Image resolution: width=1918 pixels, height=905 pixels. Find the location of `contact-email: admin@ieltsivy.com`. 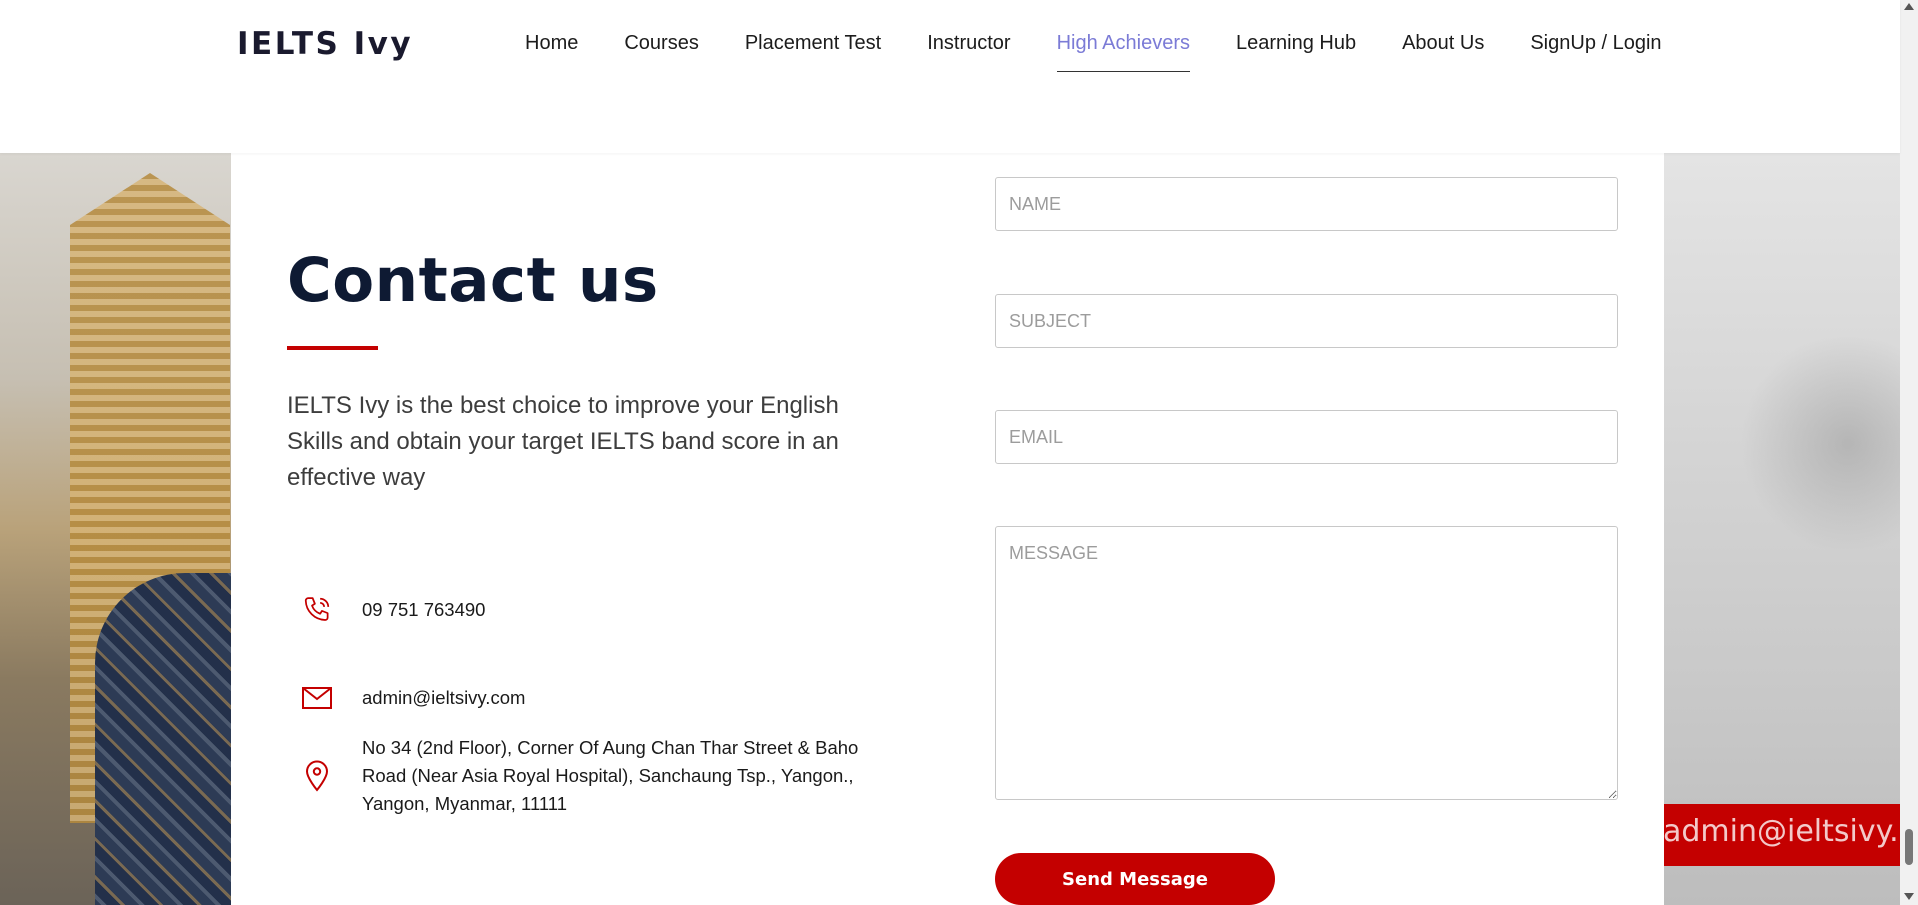

contact-email: admin@ieltsivy.com is located at coordinates (584, 698).